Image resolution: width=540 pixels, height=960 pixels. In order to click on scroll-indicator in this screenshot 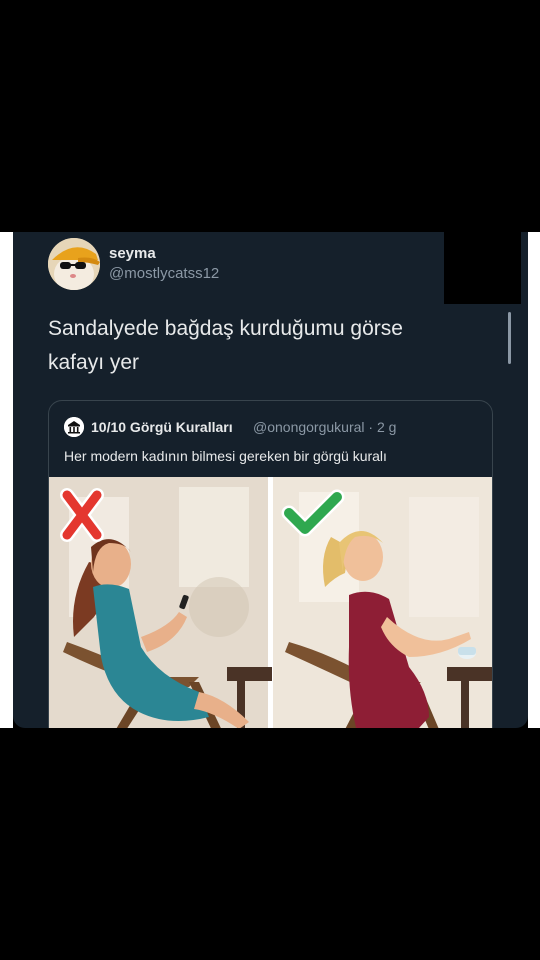, I will do `click(509, 338)`.